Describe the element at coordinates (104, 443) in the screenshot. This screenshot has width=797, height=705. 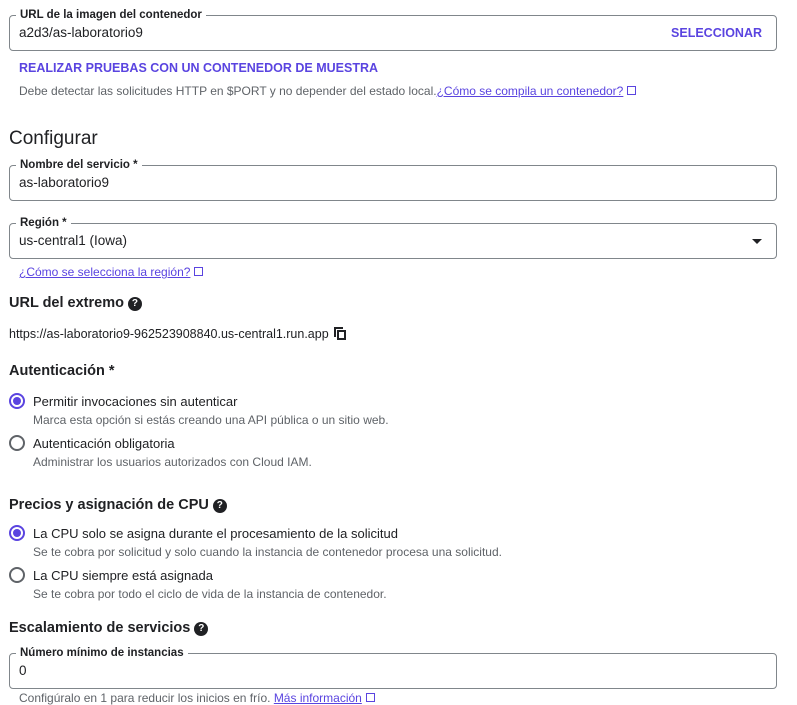
I see `auth-option-label: Autenticación obligatoria` at that location.